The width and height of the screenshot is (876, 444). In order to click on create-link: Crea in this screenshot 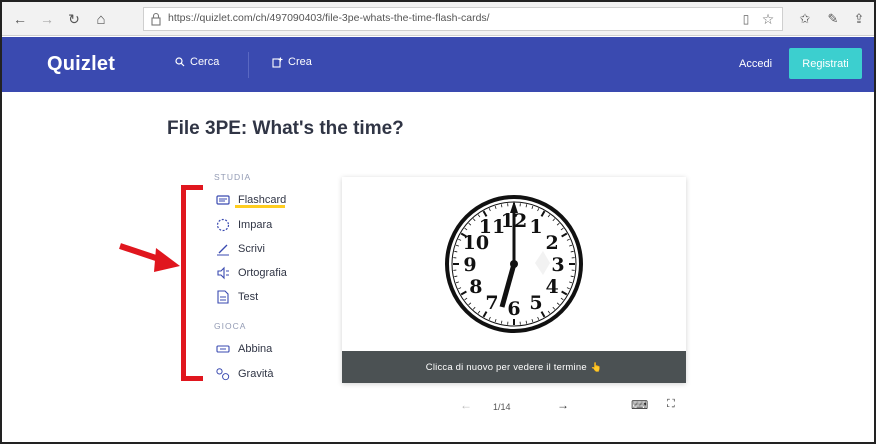, I will do `click(292, 62)`.